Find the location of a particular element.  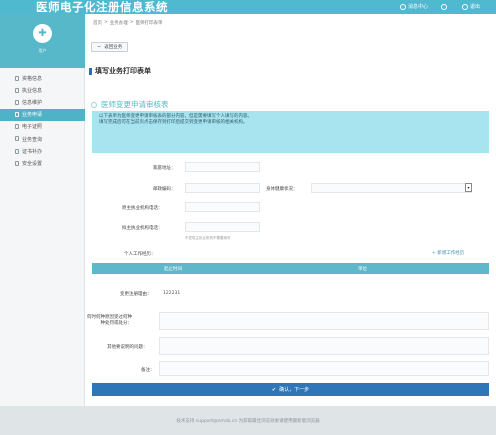

breadcrumb: 首页 > 业务办理 > 医师打印表单 is located at coordinates (128, 23).